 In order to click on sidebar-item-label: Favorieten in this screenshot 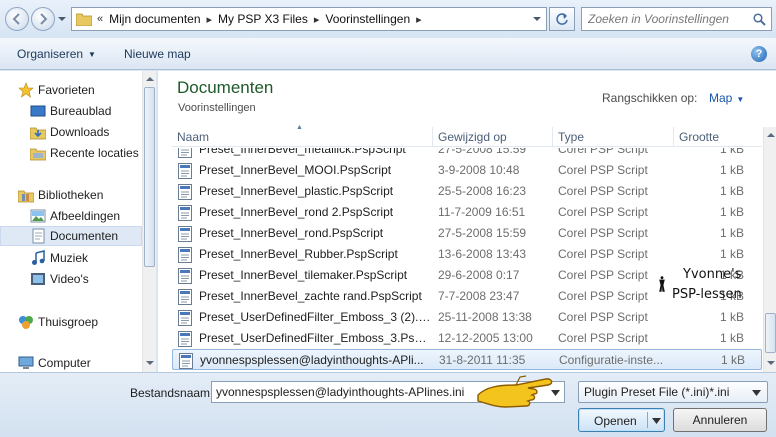, I will do `click(66, 90)`.